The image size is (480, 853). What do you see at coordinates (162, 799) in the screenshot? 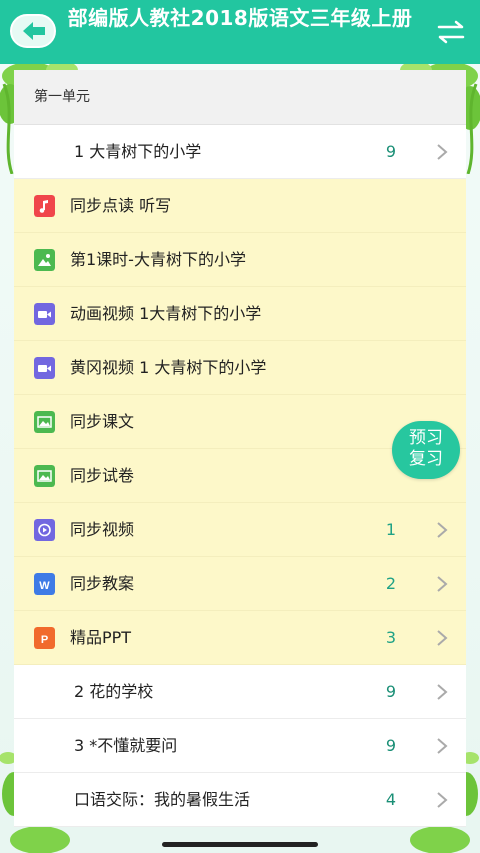
I see `lesson-label: 口语交际：我的暑假生活` at bounding box center [162, 799].